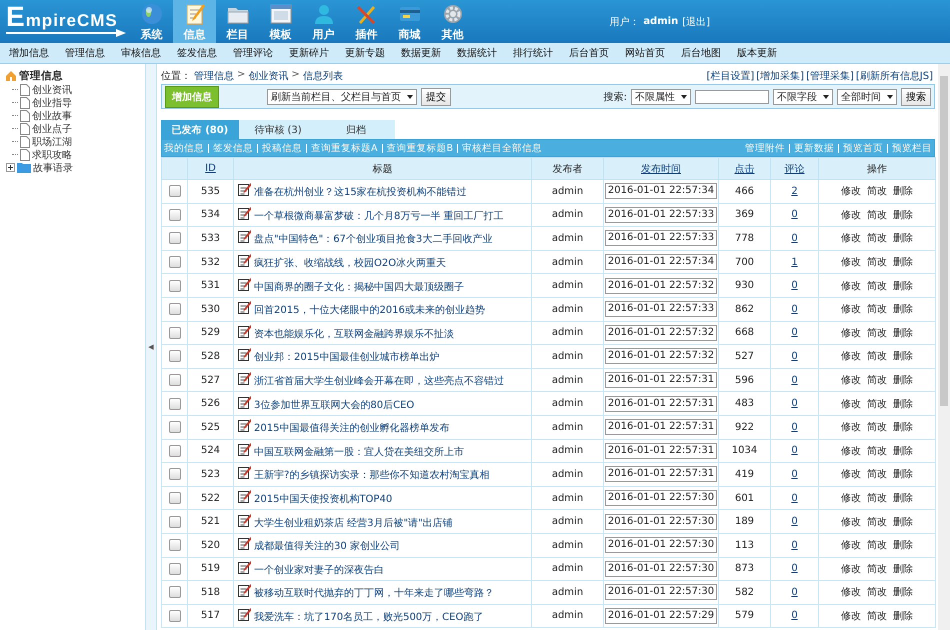 Image resolution: width=950 pixels, height=630 pixels. What do you see at coordinates (211, 169) in the screenshot?
I see `column-header: ID` at bounding box center [211, 169].